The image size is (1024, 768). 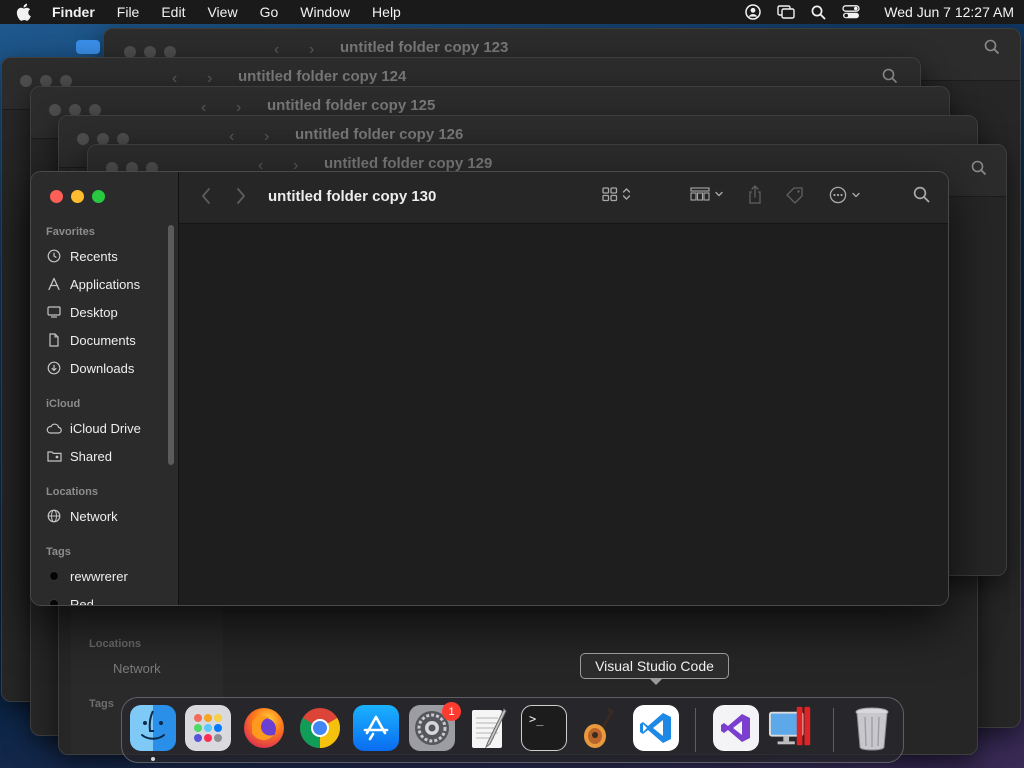 I want to click on forward-icon, so click(x=241, y=198).